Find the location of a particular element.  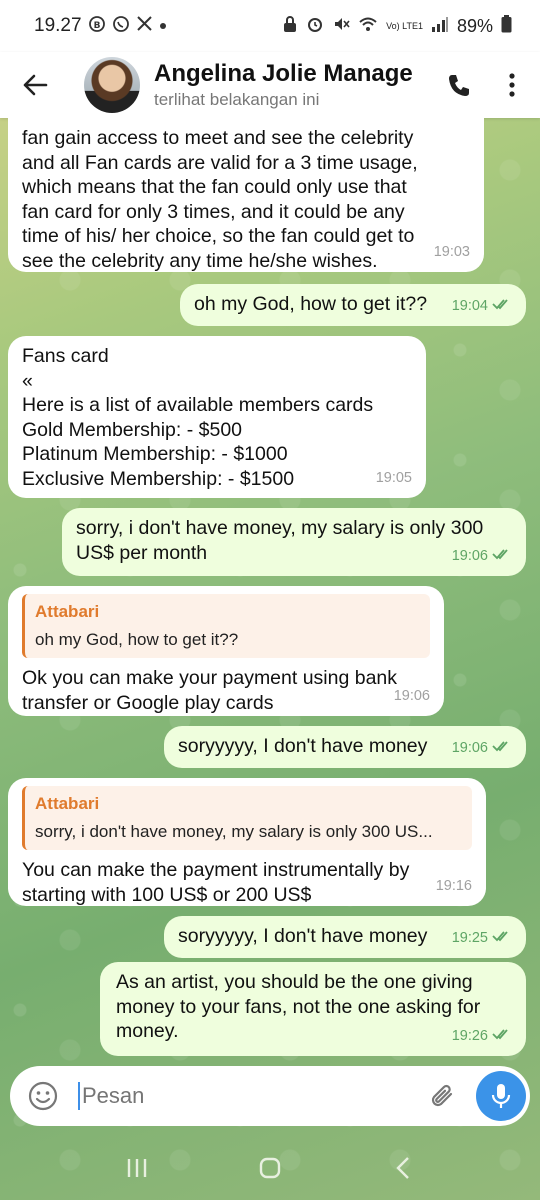

reply-quote: Attabari oh my God, how to get it?? is located at coordinates (226, 626).